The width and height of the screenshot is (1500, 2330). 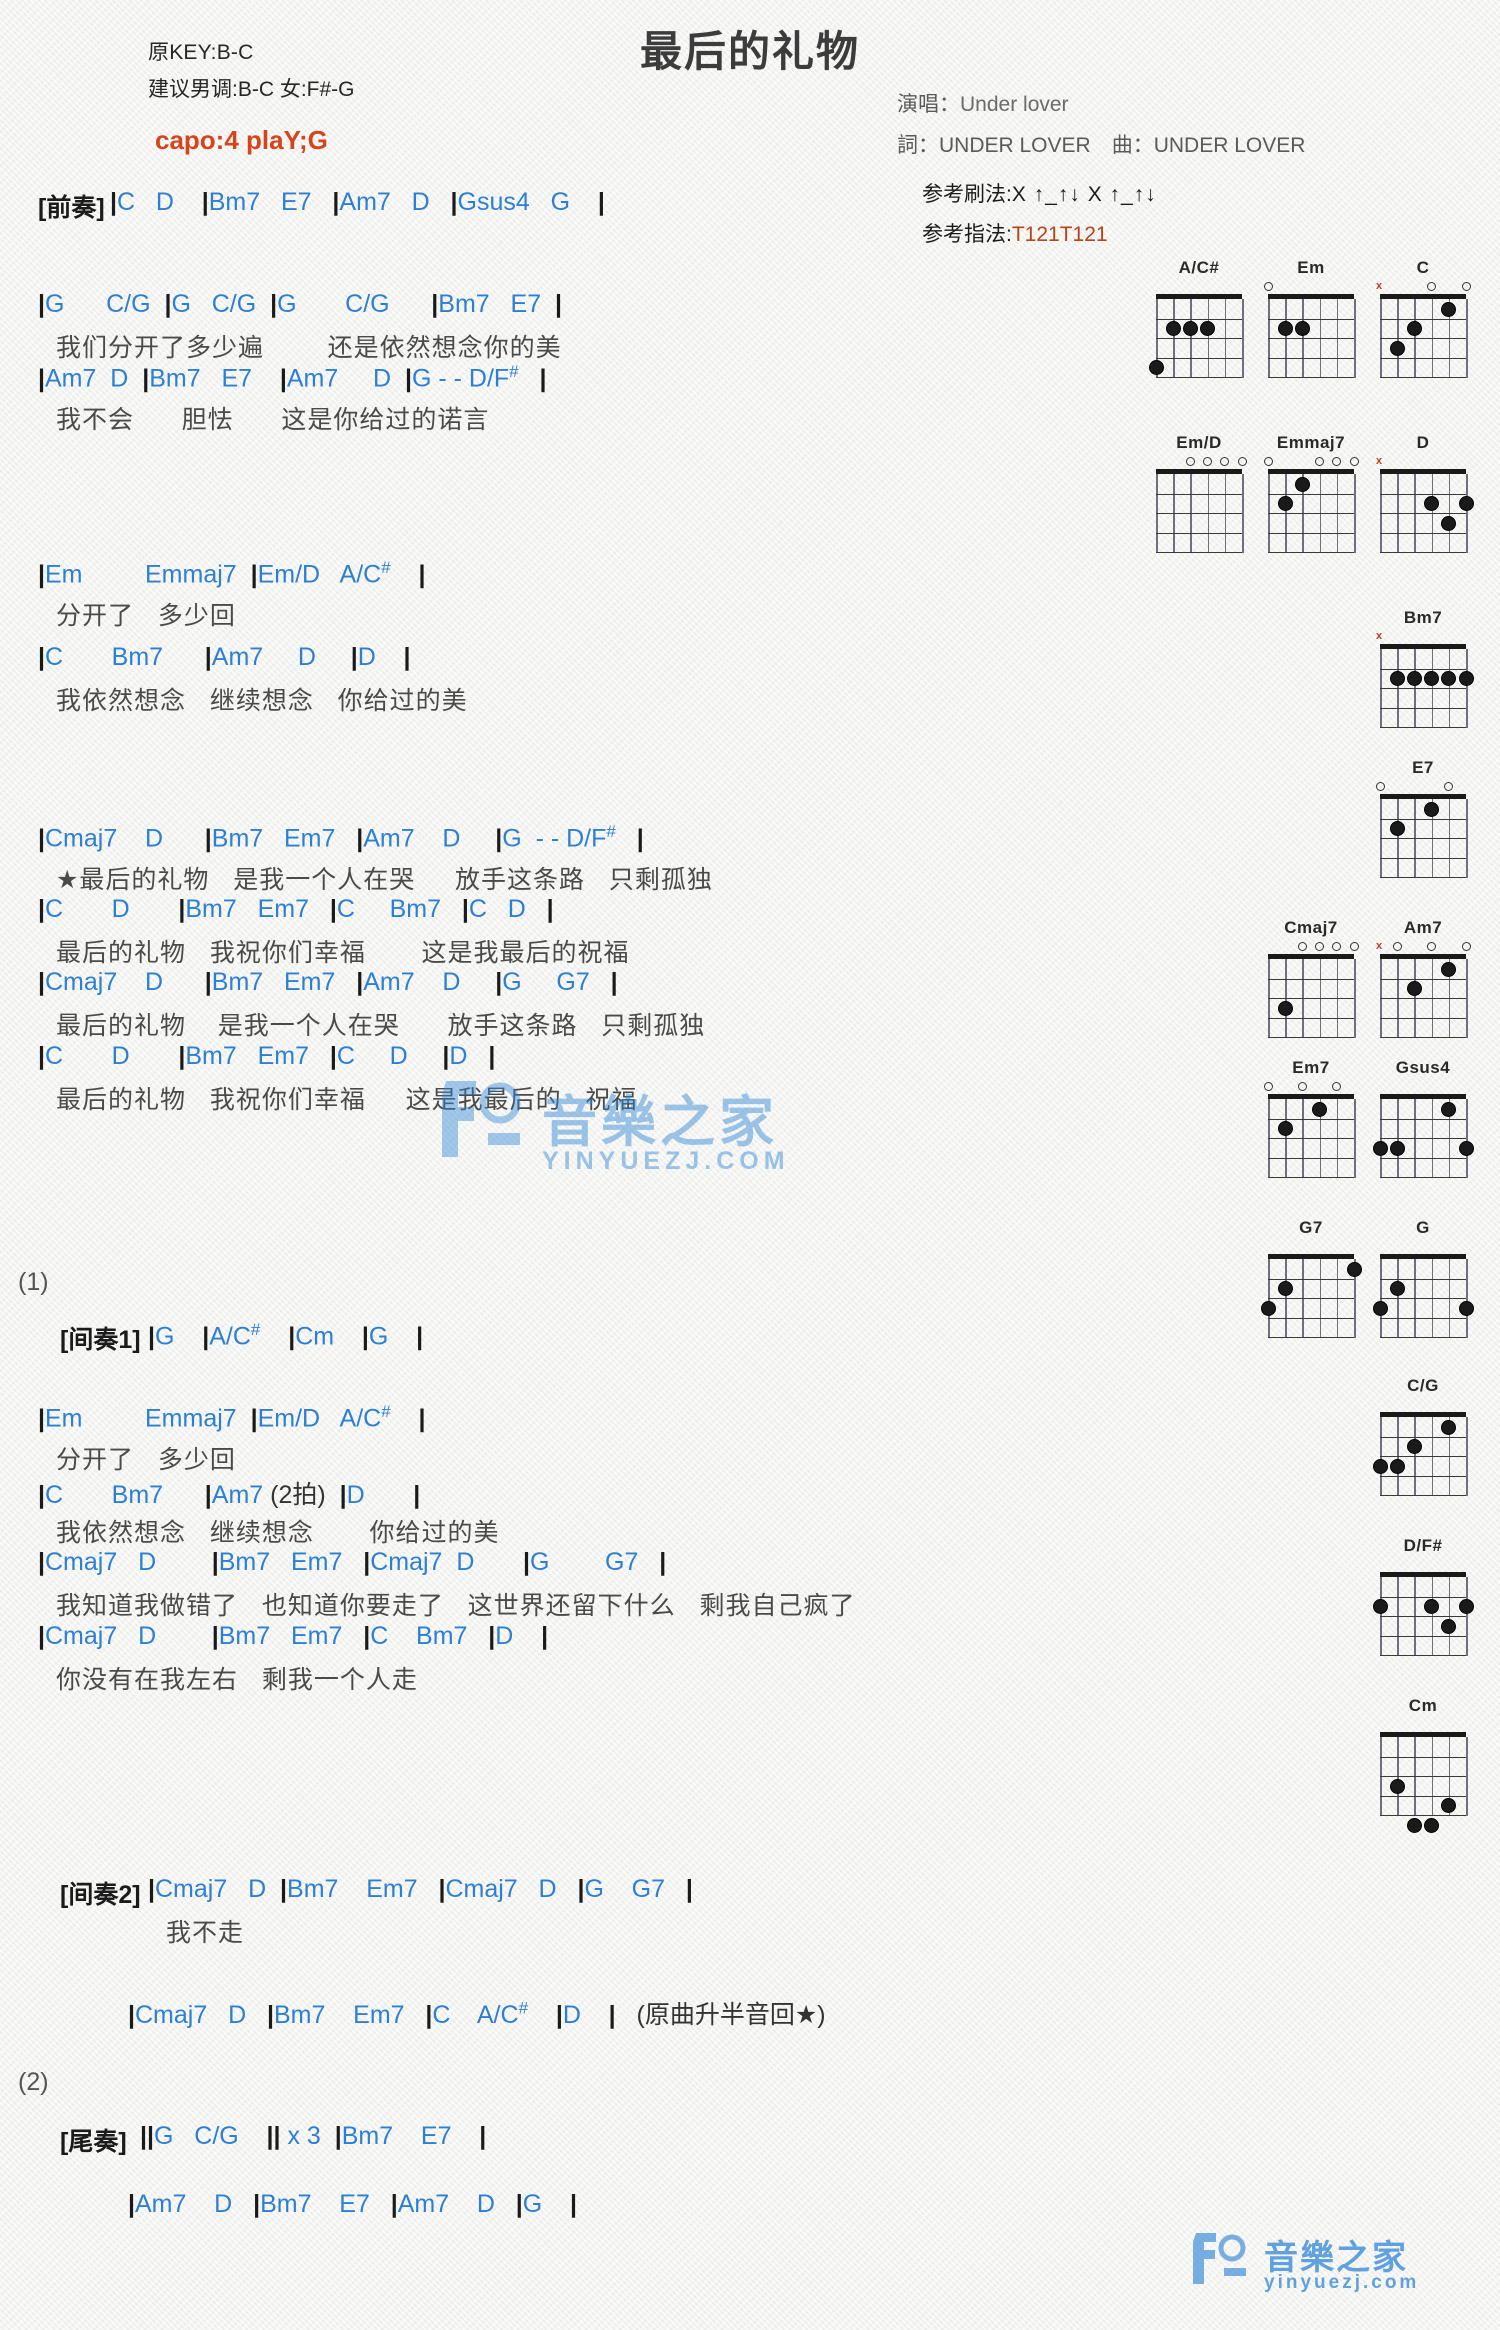 What do you see at coordinates (100, 1895) in the screenshot?
I see `section-tag: [间奏2]` at bounding box center [100, 1895].